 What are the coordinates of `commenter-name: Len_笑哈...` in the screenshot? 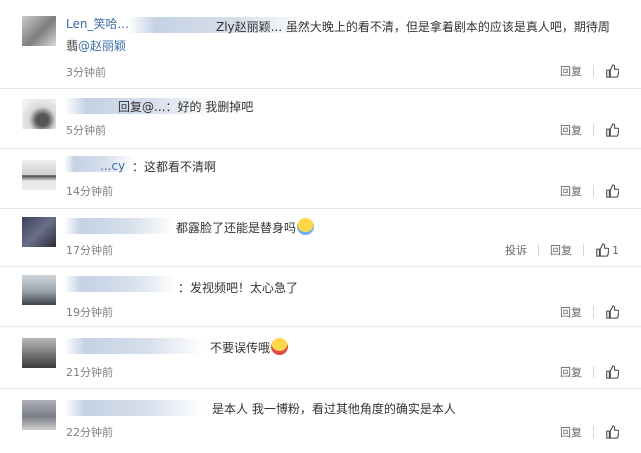 It's located at (97, 23).